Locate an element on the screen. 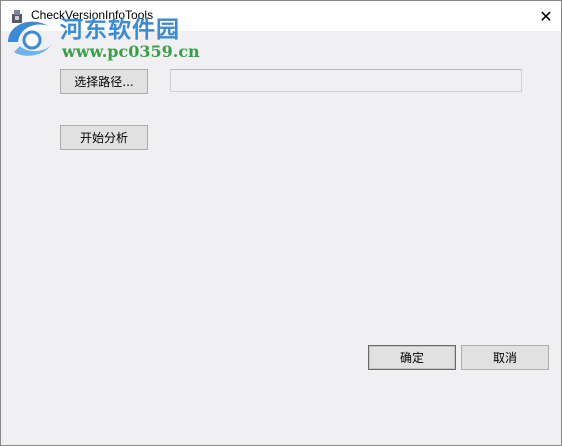 The width and height of the screenshot is (562, 446). title-bar: CheckVersionInfoTools ✕ is located at coordinates (281, 16).